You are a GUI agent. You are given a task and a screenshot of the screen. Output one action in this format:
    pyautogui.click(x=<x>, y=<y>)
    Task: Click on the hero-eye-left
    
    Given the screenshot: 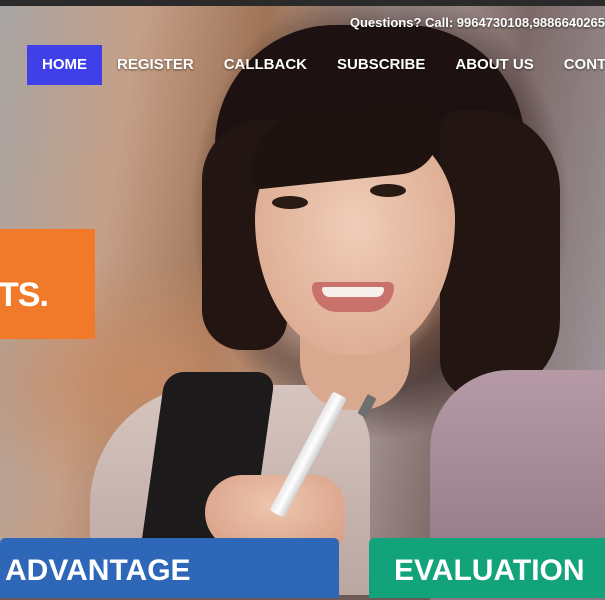 What is the action you would take?
    pyautogui.click(x=290, y=202)
    